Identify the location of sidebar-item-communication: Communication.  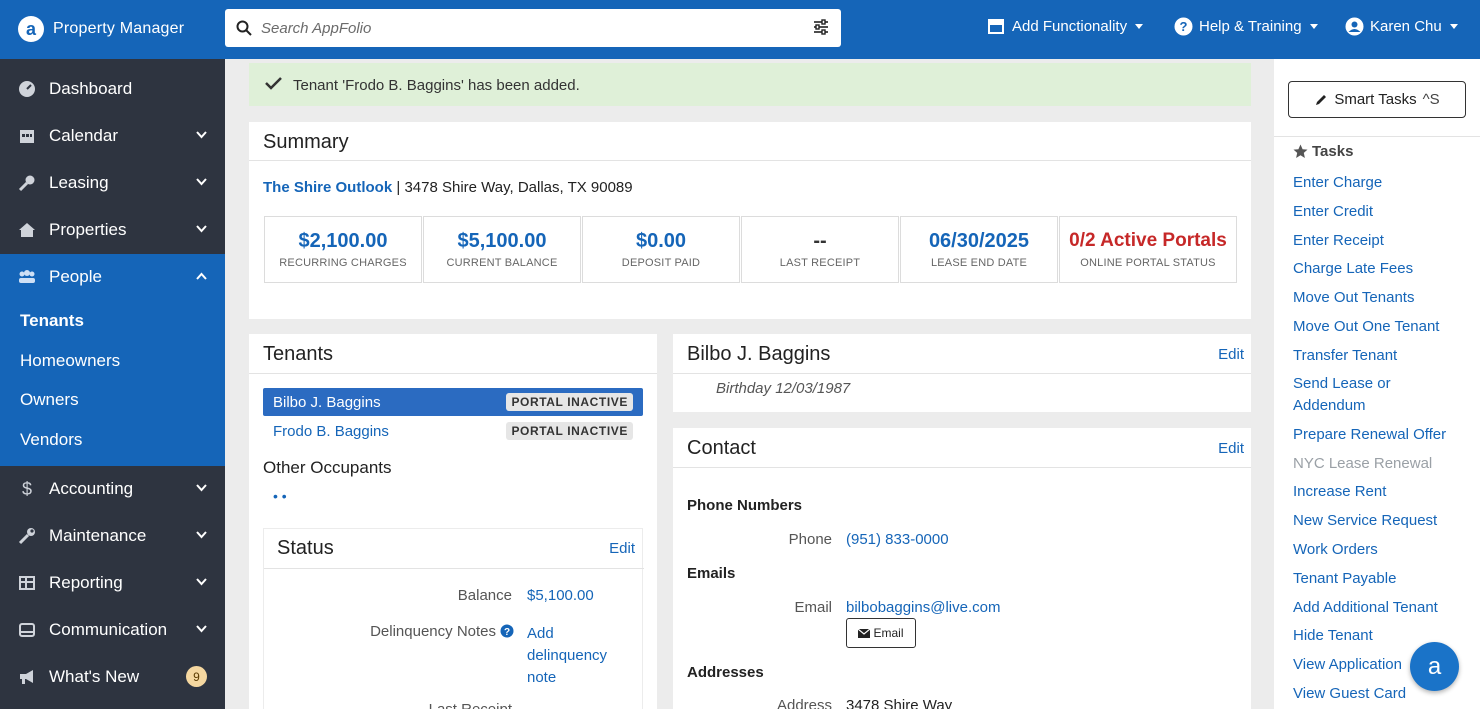
(112, 630).